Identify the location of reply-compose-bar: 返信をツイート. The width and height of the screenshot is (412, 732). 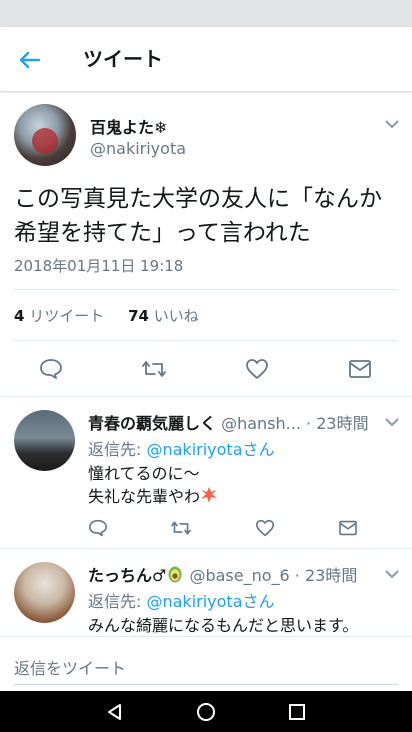
(206, 664).